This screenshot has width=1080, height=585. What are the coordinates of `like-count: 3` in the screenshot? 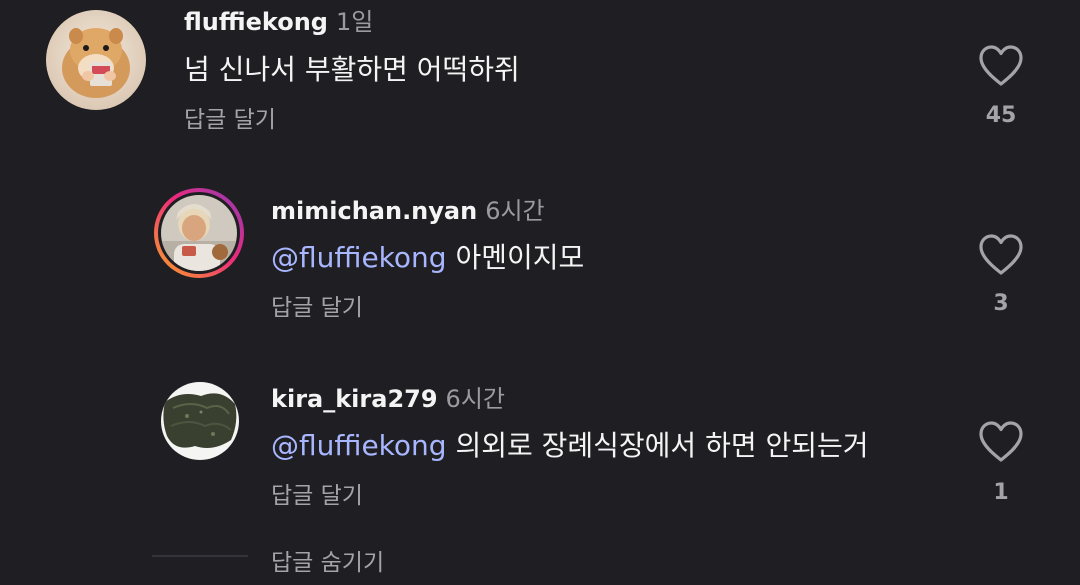 It's located at (1001, 303).